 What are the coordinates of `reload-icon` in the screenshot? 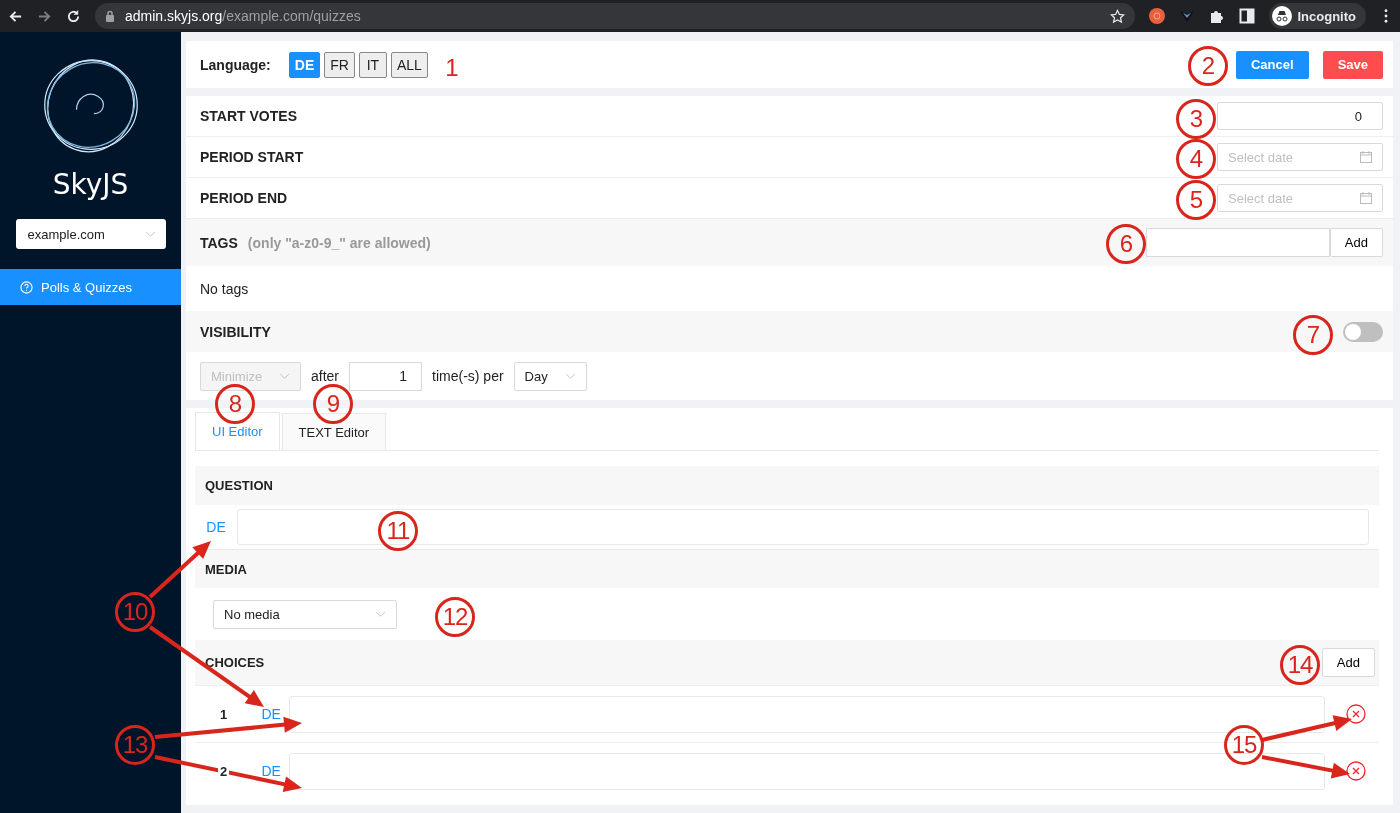 It's located at (73, 16).